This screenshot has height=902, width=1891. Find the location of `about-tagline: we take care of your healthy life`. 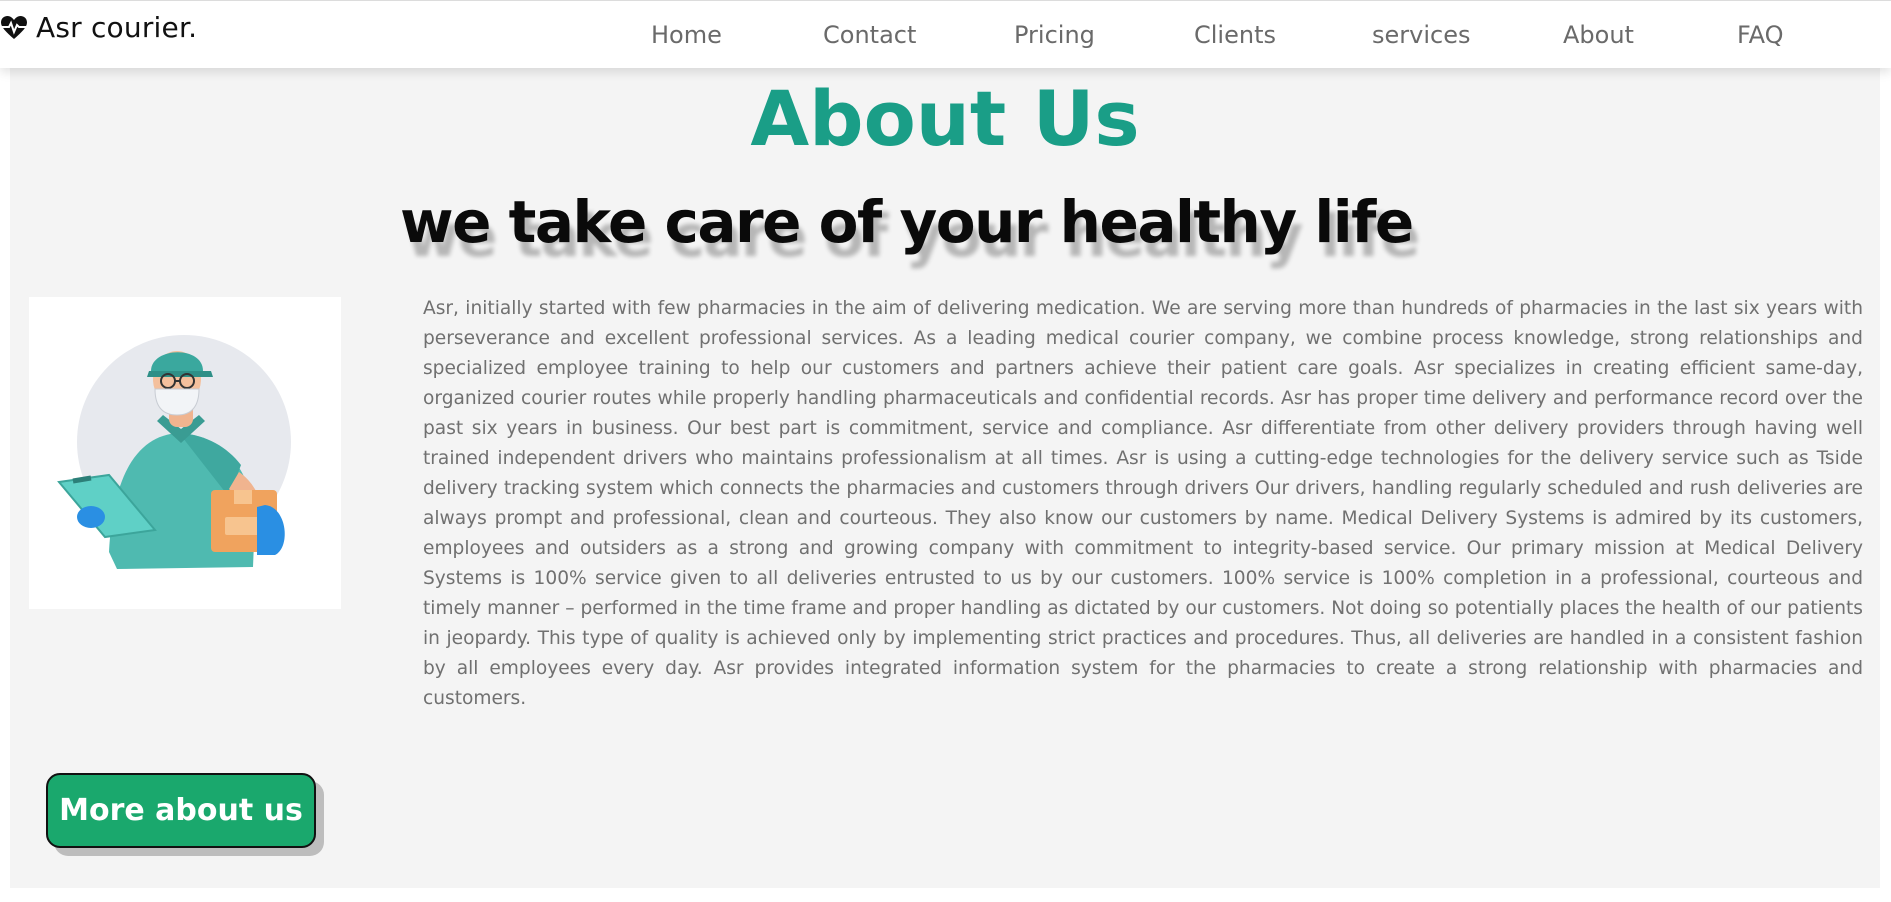

about-tagline: we take care of your healthy life is located at coordinates (907, 222).